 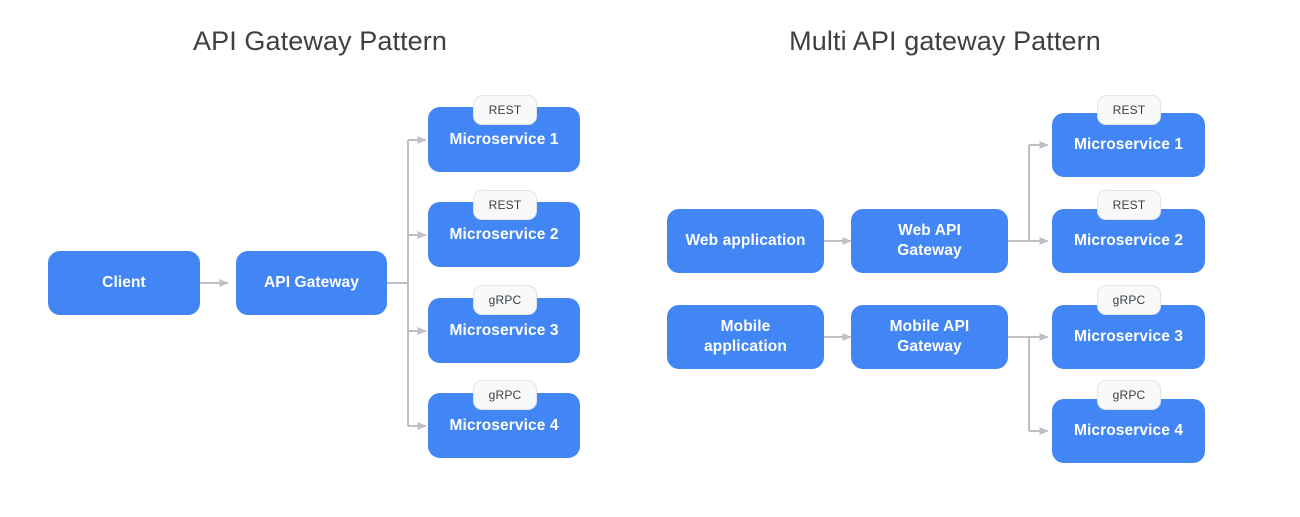 What do you see at coordinates (504, 330) in the screenshot?
I see `node-microservice-3-label: Microservice 3` at bounding box center [504, 330].